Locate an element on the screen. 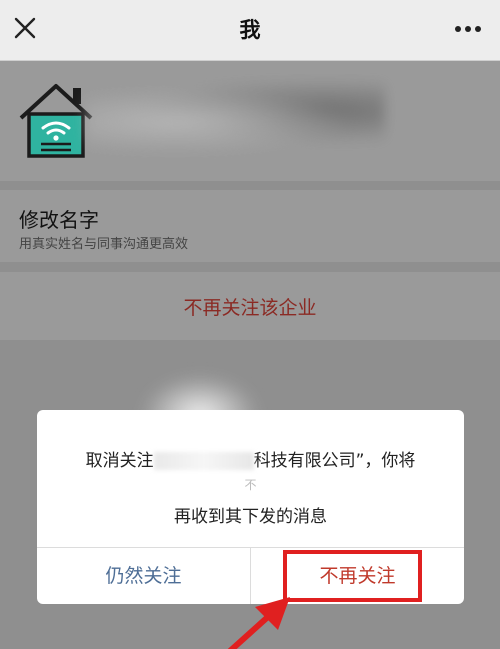  dialog-message-line1: 取消关注 科技有限公司”，你将 is located at coordinates (250, 458).